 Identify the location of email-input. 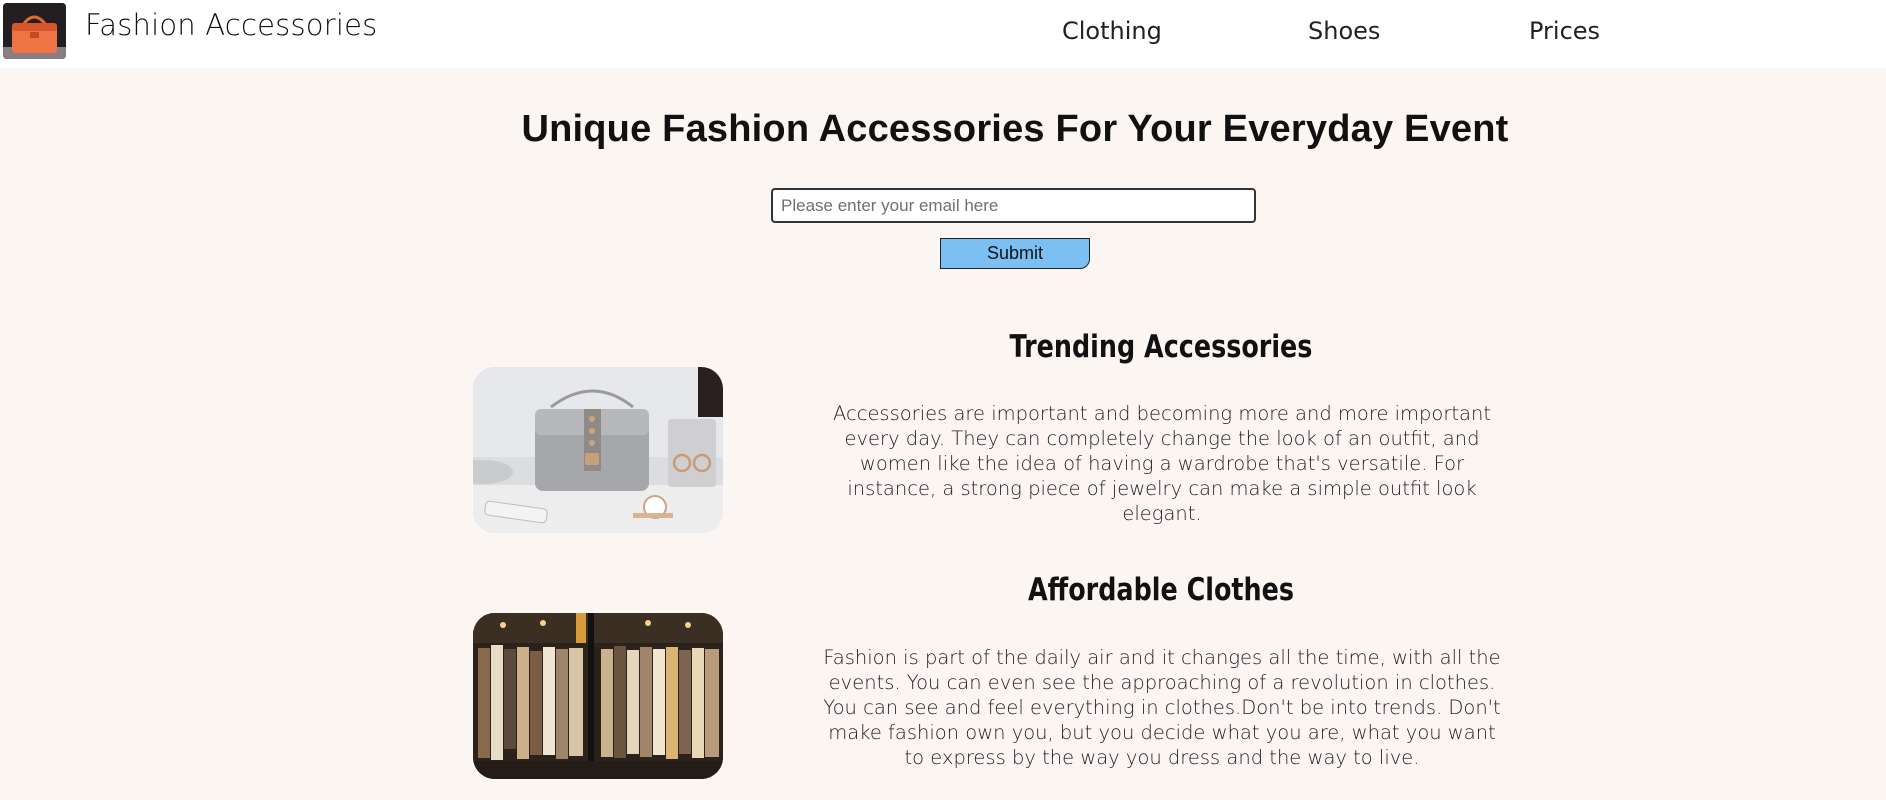
(1013, 205).